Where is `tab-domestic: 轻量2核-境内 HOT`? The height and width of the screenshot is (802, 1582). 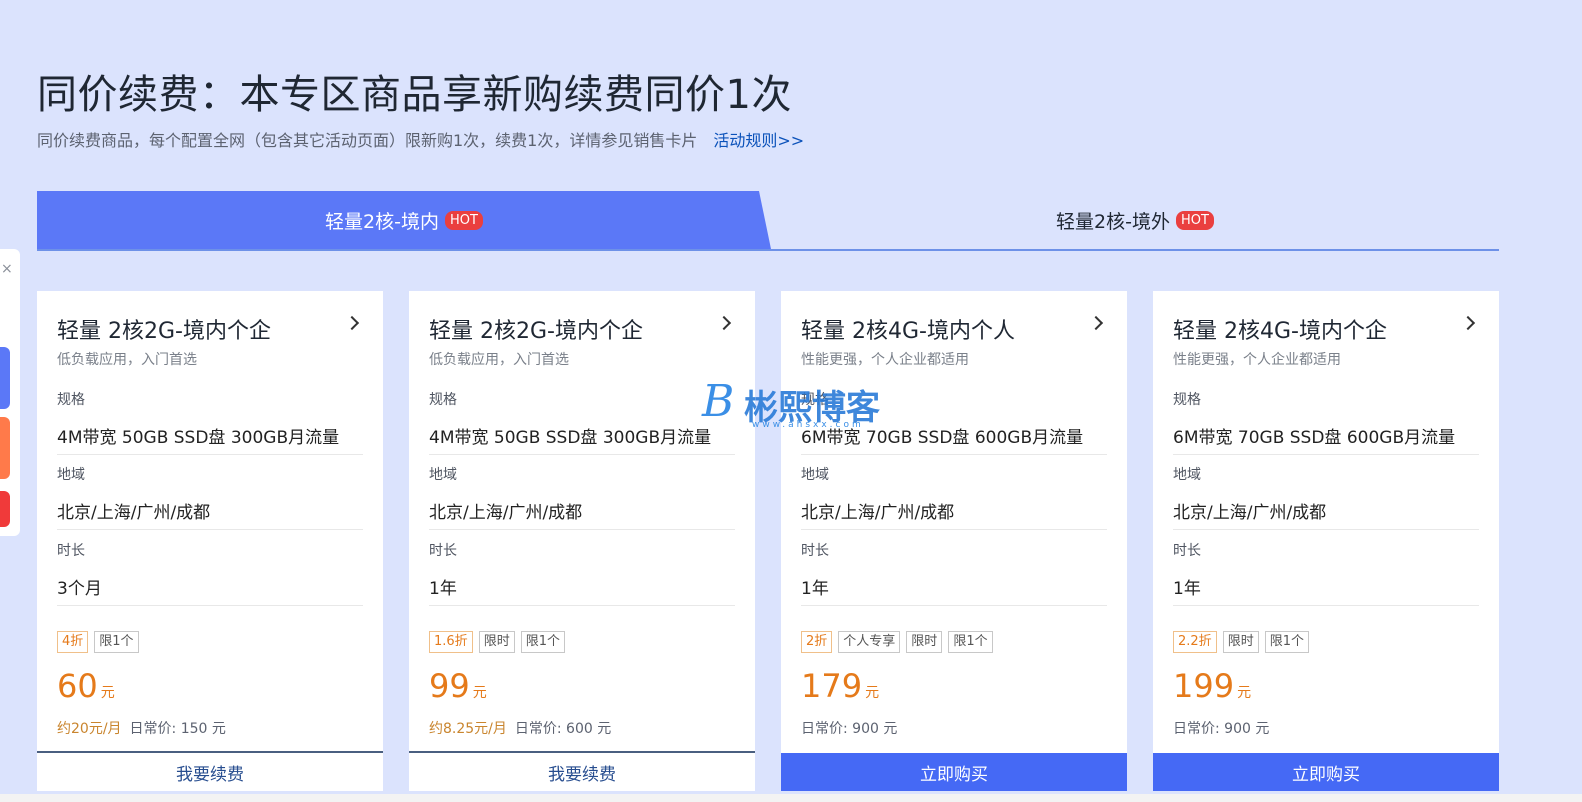 tab-domestic: 轻量2核-境内 HOT is located at coordinates (404, 220).